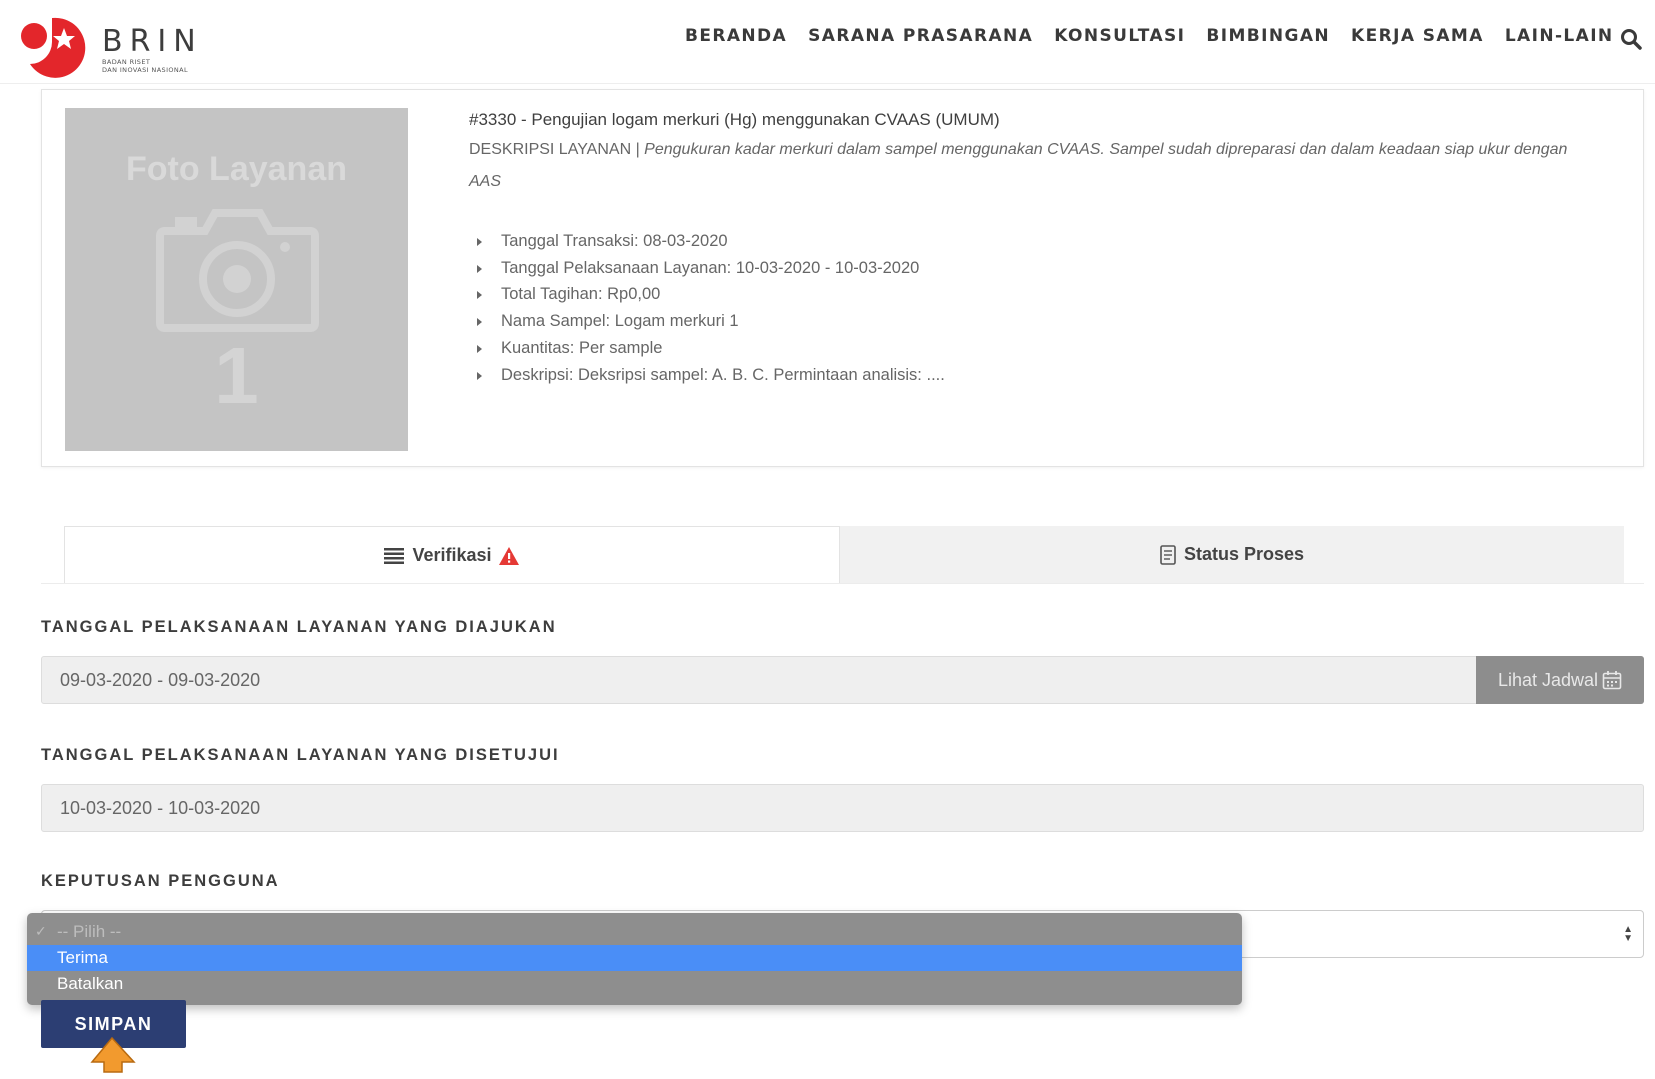 The image size is (1655, 1079). I want to click on requested-date-field: 09-03-2020 - 09-03-2020, so click(842, 680).